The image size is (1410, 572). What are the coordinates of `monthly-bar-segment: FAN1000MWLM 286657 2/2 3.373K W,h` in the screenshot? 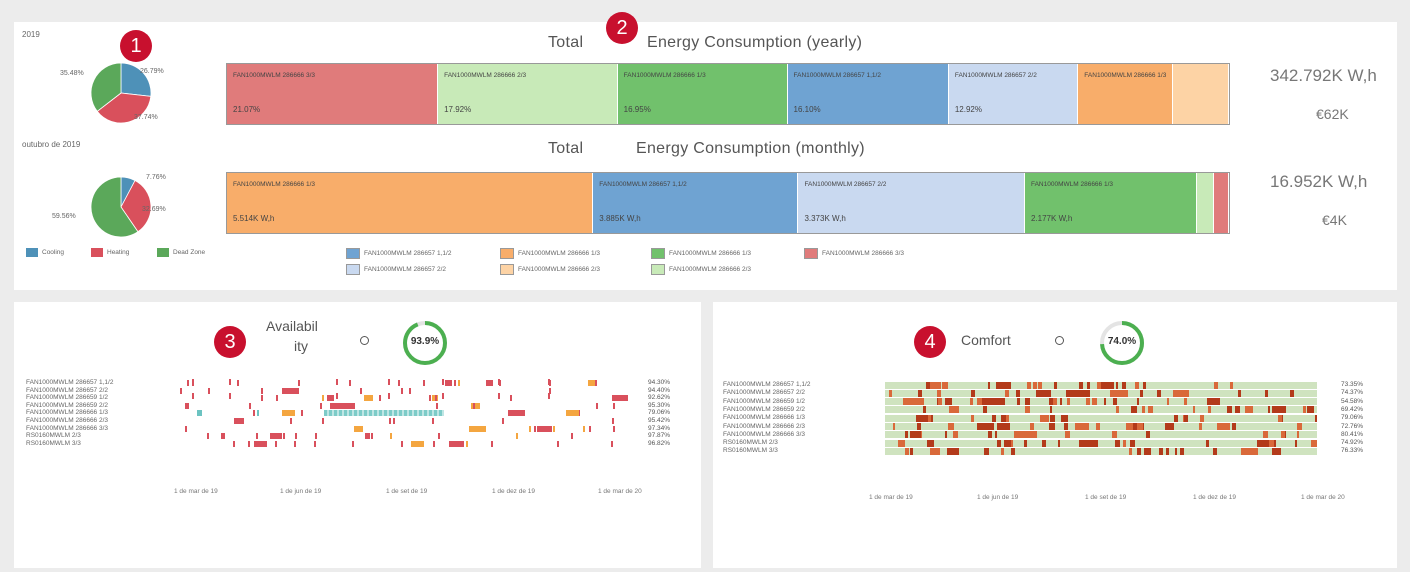 It's located at (911, 203).